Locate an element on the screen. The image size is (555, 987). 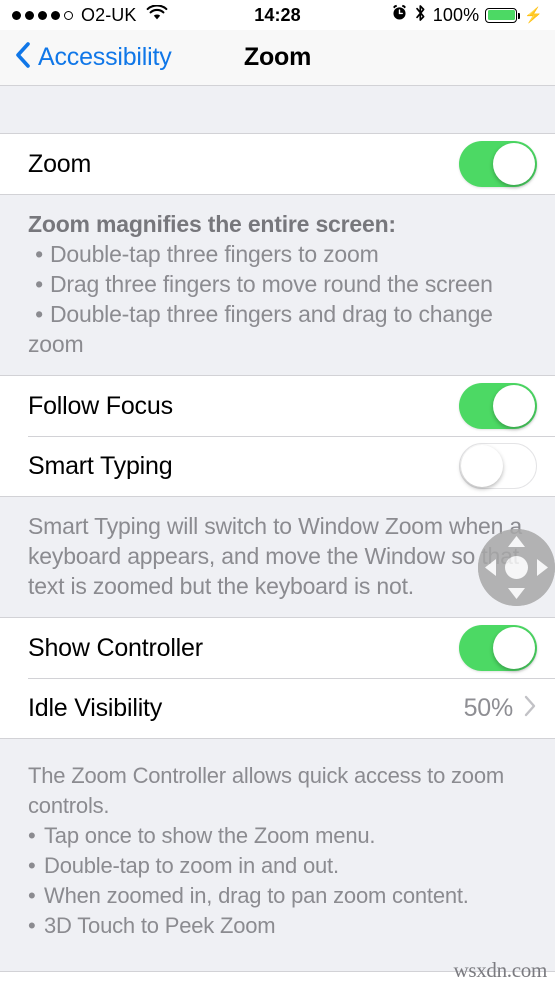
carrier-label: O2-UK is located at coordinates (109, 14).